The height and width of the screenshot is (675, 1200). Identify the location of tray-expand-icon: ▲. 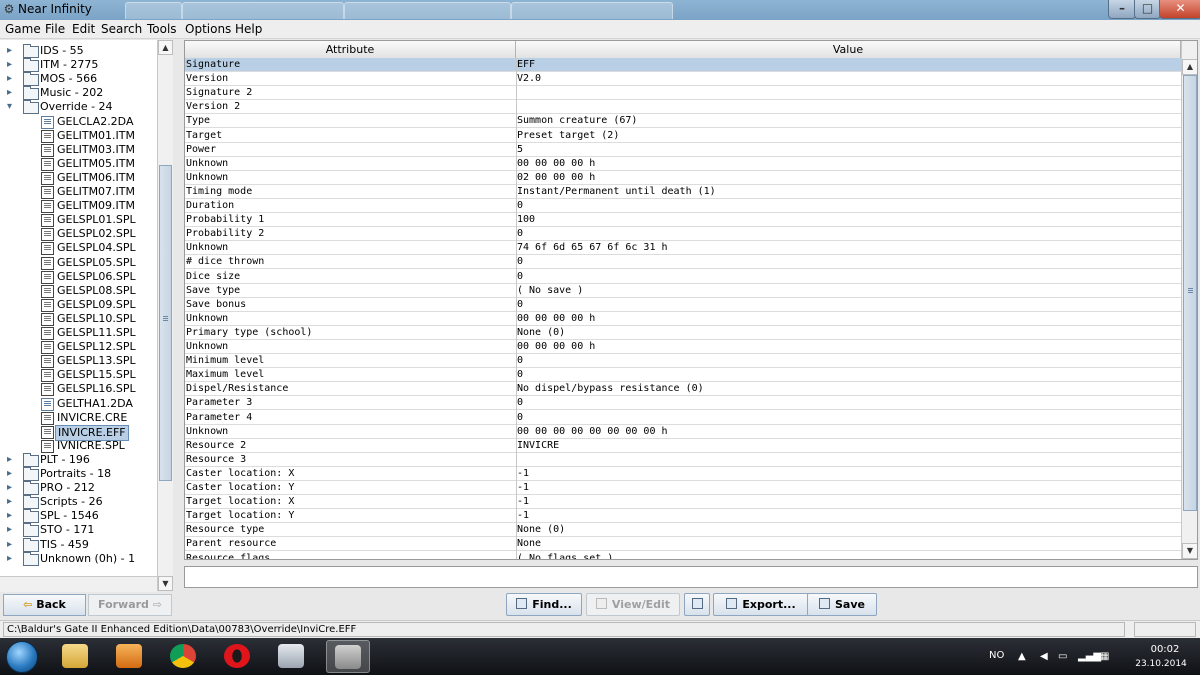
(1022, 657).